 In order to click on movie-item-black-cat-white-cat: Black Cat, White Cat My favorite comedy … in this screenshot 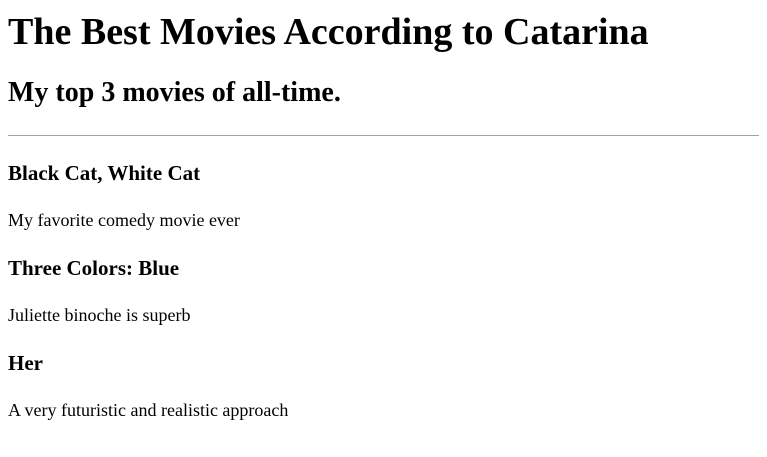, I will do `click(383, 196)`.